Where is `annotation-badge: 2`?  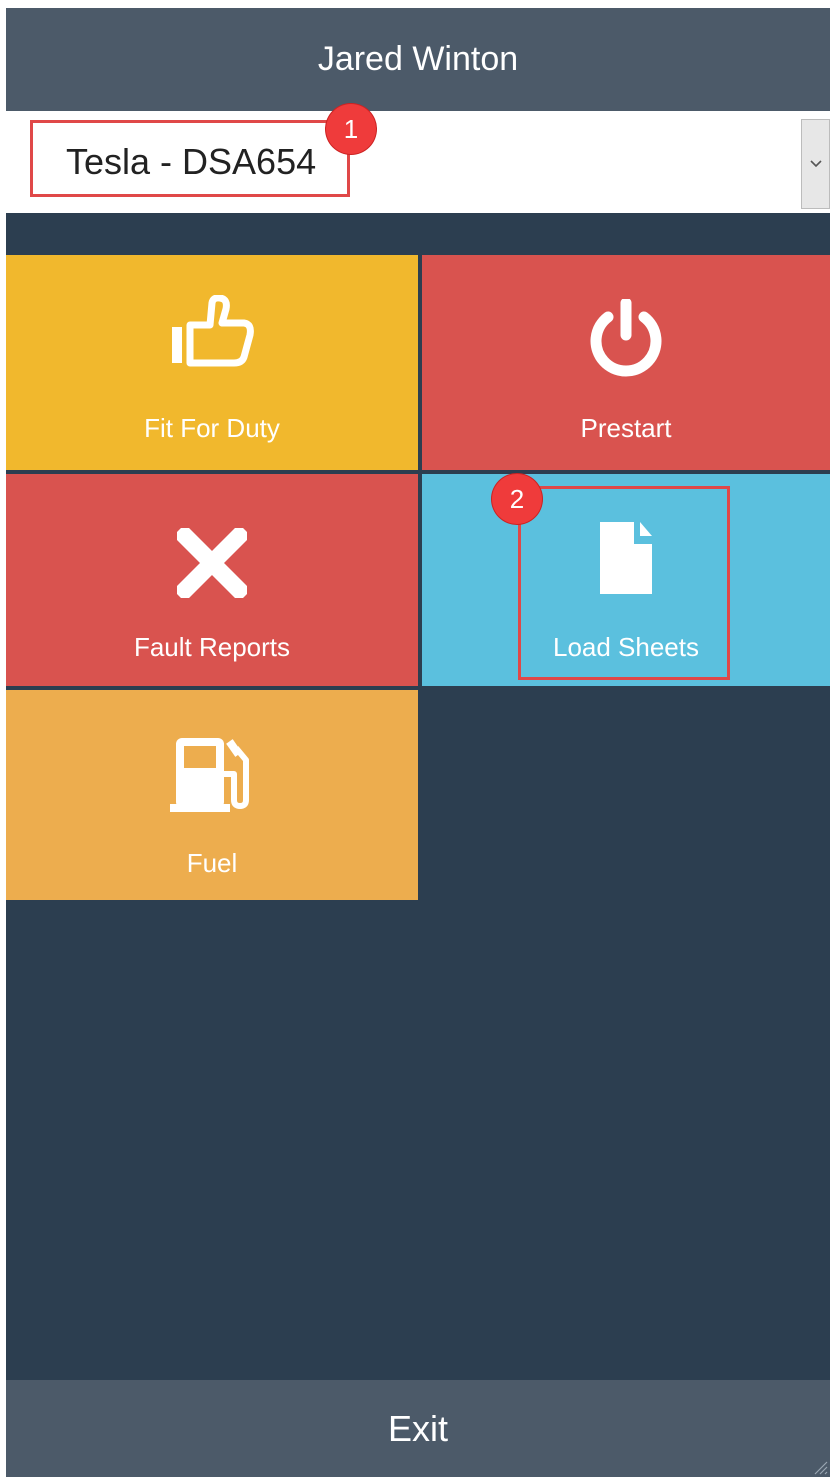
annotation-badge: 2 is located at coordinates (517, 499).